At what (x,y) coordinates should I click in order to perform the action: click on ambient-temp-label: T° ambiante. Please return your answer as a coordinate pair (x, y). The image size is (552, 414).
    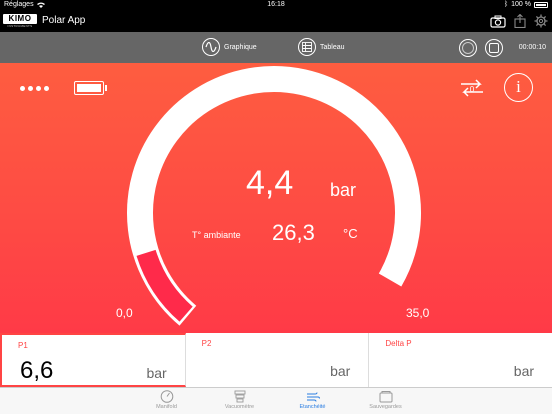
    Looking at the image, I should click on (216, 235).